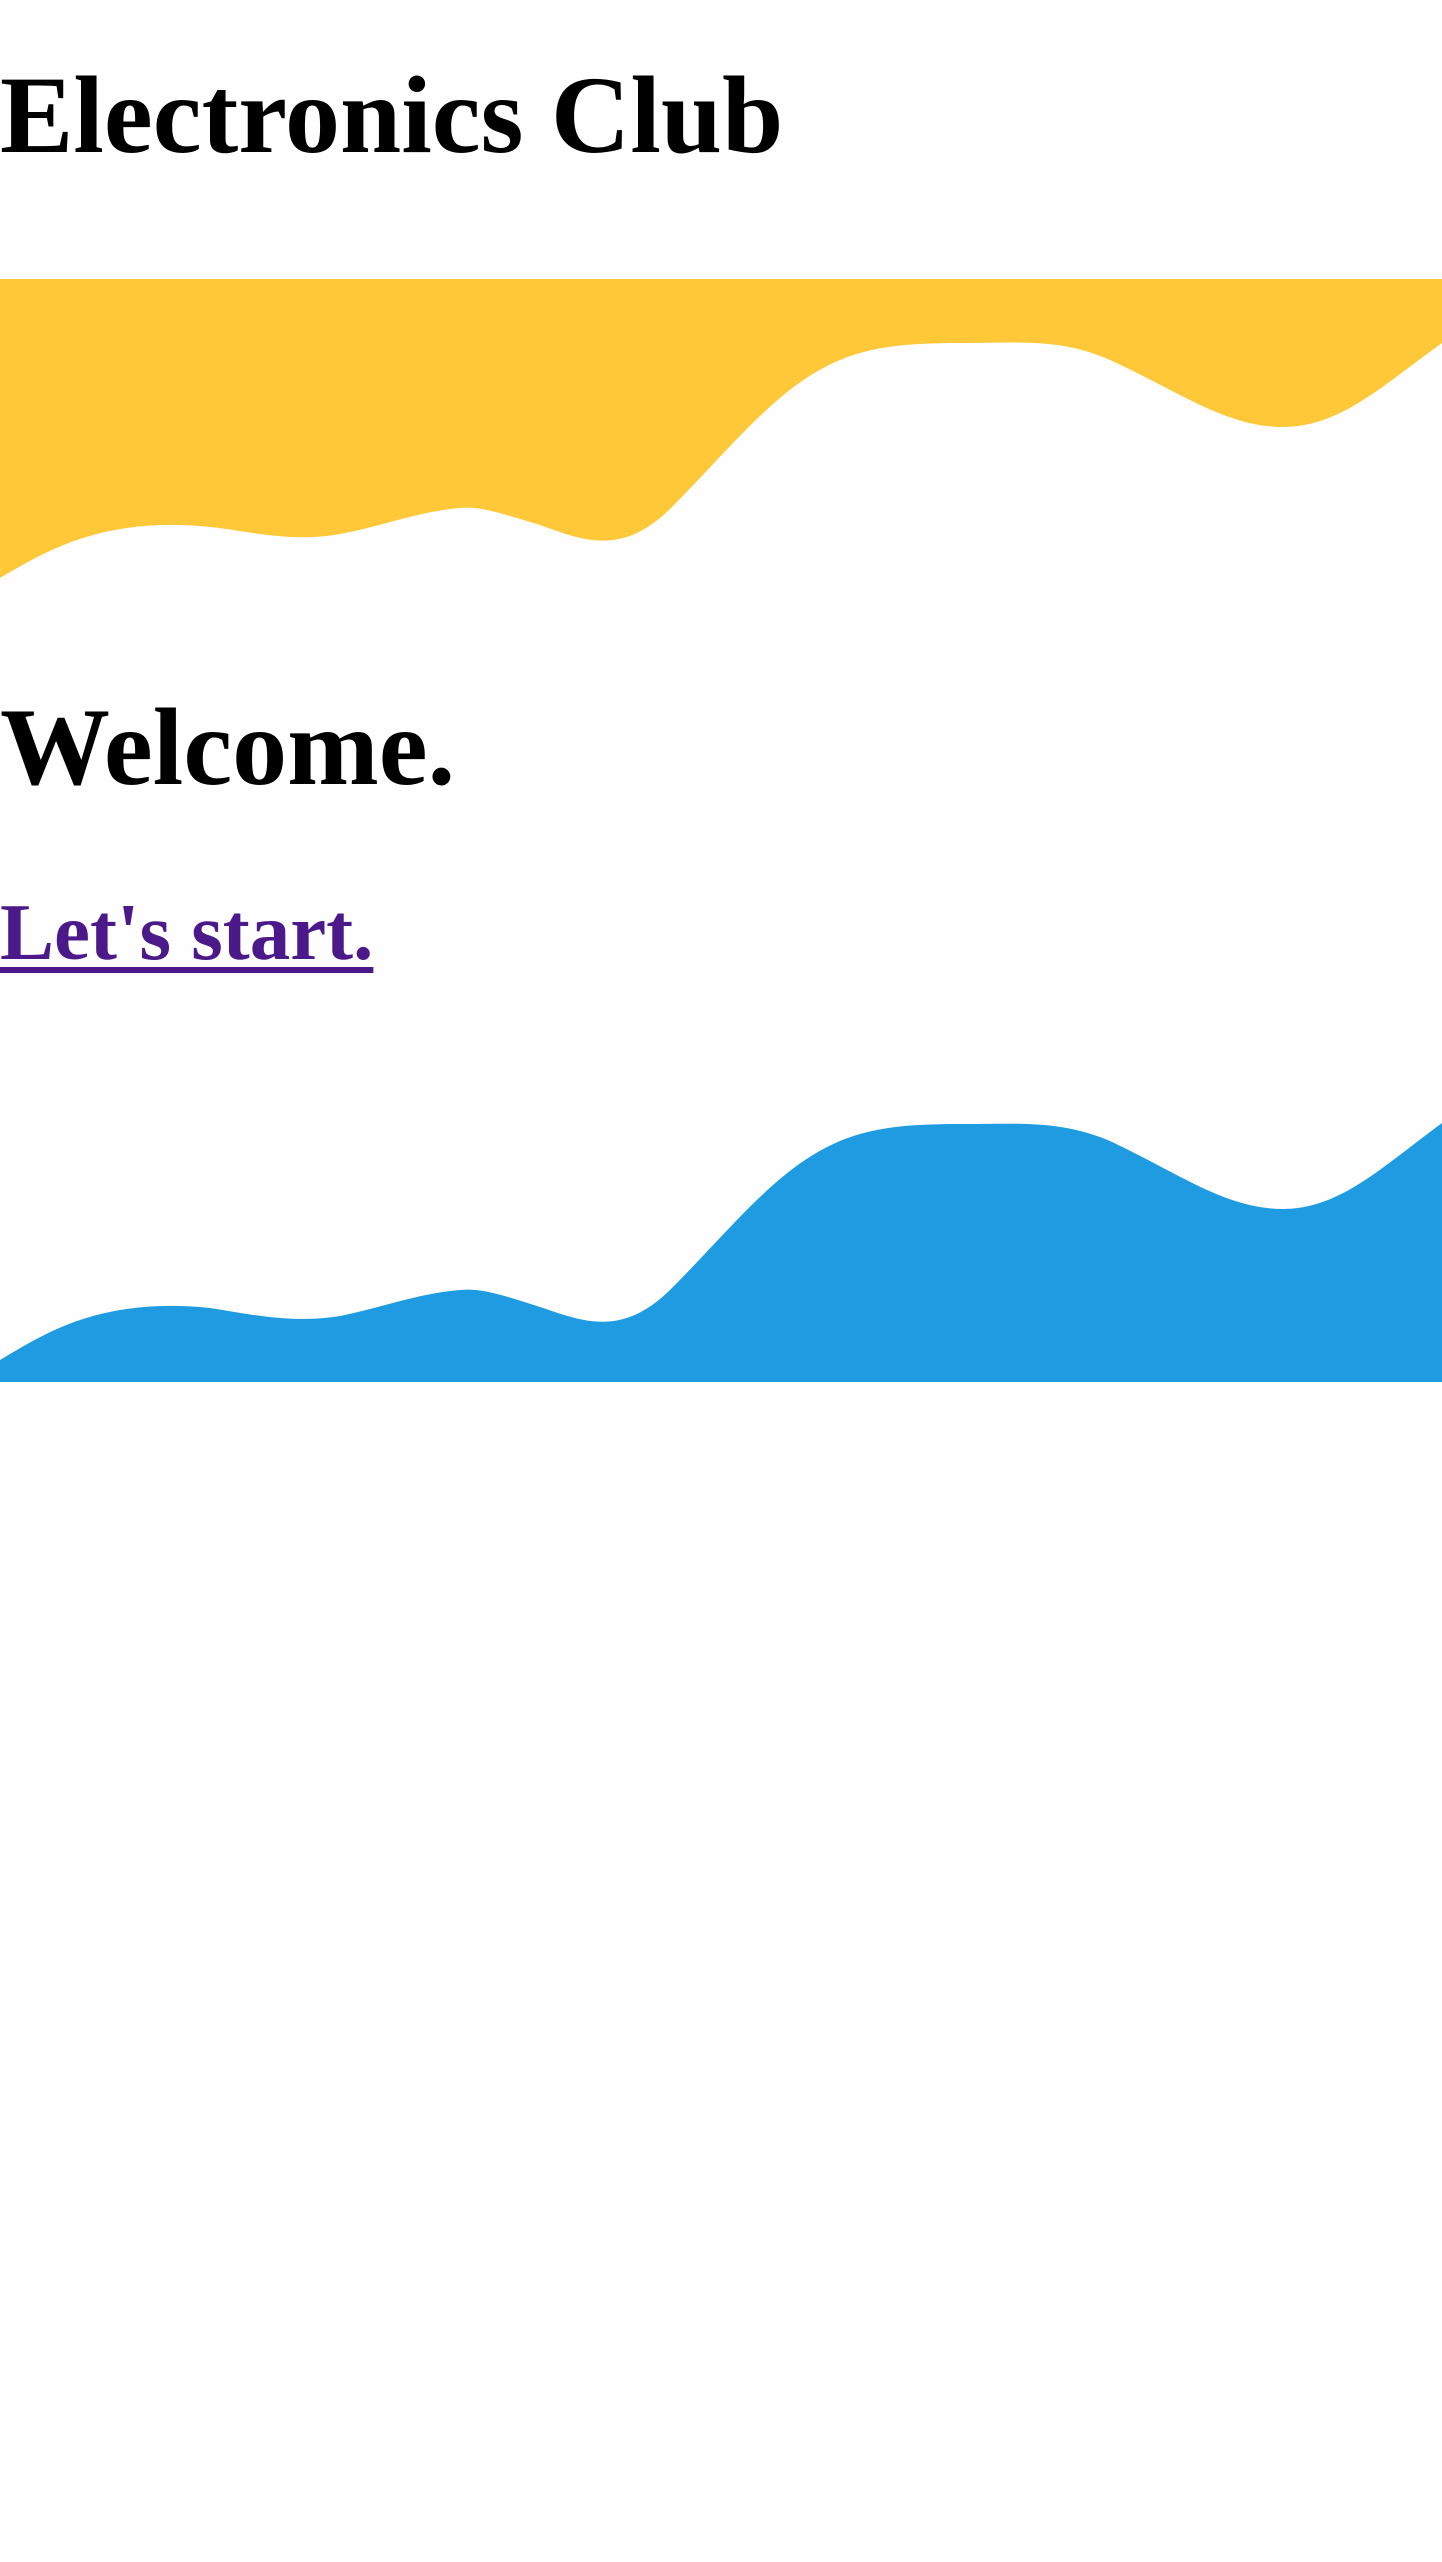 Image resolution: width=1442 pixels, height=2562 pixels. What do you see at coordinates (228, 747) in the screenshot?
I see `welcome-heading: Welcome.` at bounding box center [228, 747].